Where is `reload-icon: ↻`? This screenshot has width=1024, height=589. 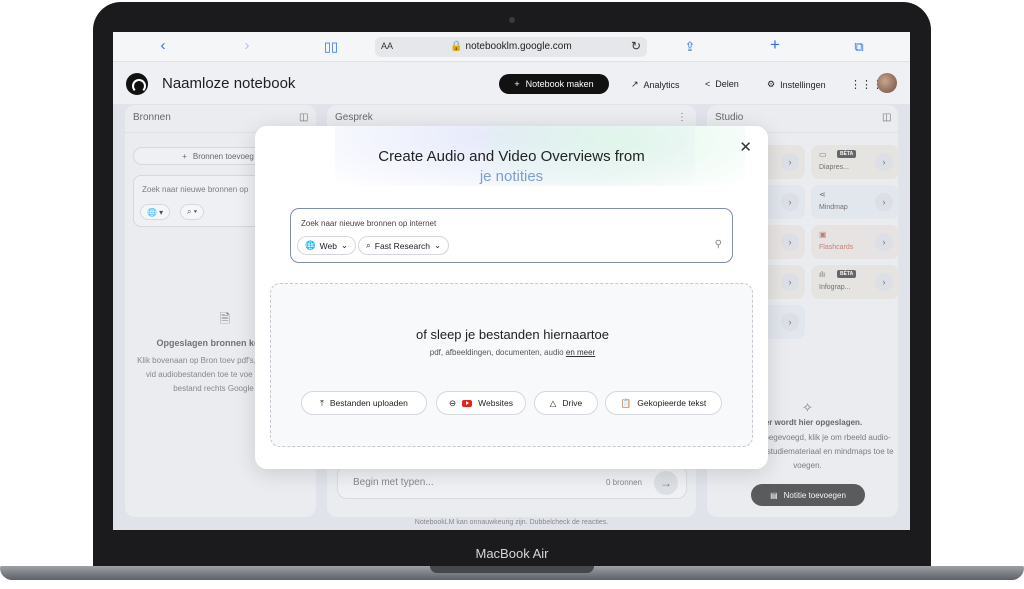 reload-icon: ↻ is located at coordinates (636, 46).